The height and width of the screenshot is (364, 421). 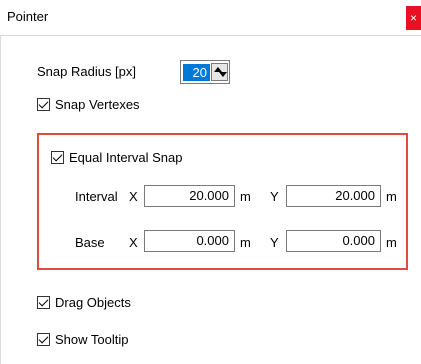 I want to click on interval-y-unit: m, so click(x=391, y=196).